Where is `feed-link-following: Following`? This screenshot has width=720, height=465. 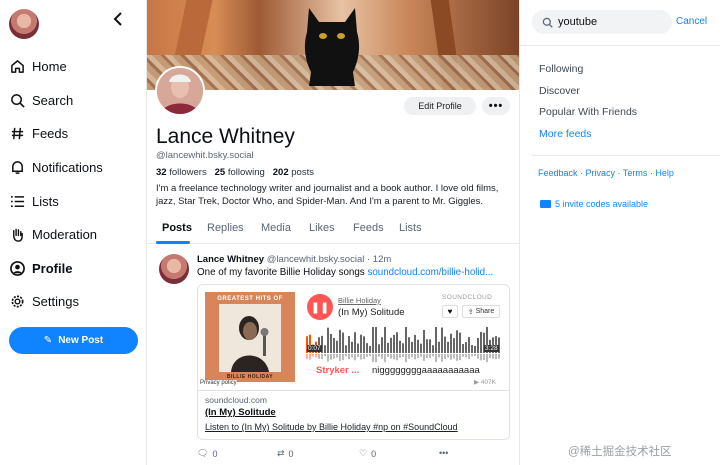 feed-link-following: Following is located at coordinates (588, 74).